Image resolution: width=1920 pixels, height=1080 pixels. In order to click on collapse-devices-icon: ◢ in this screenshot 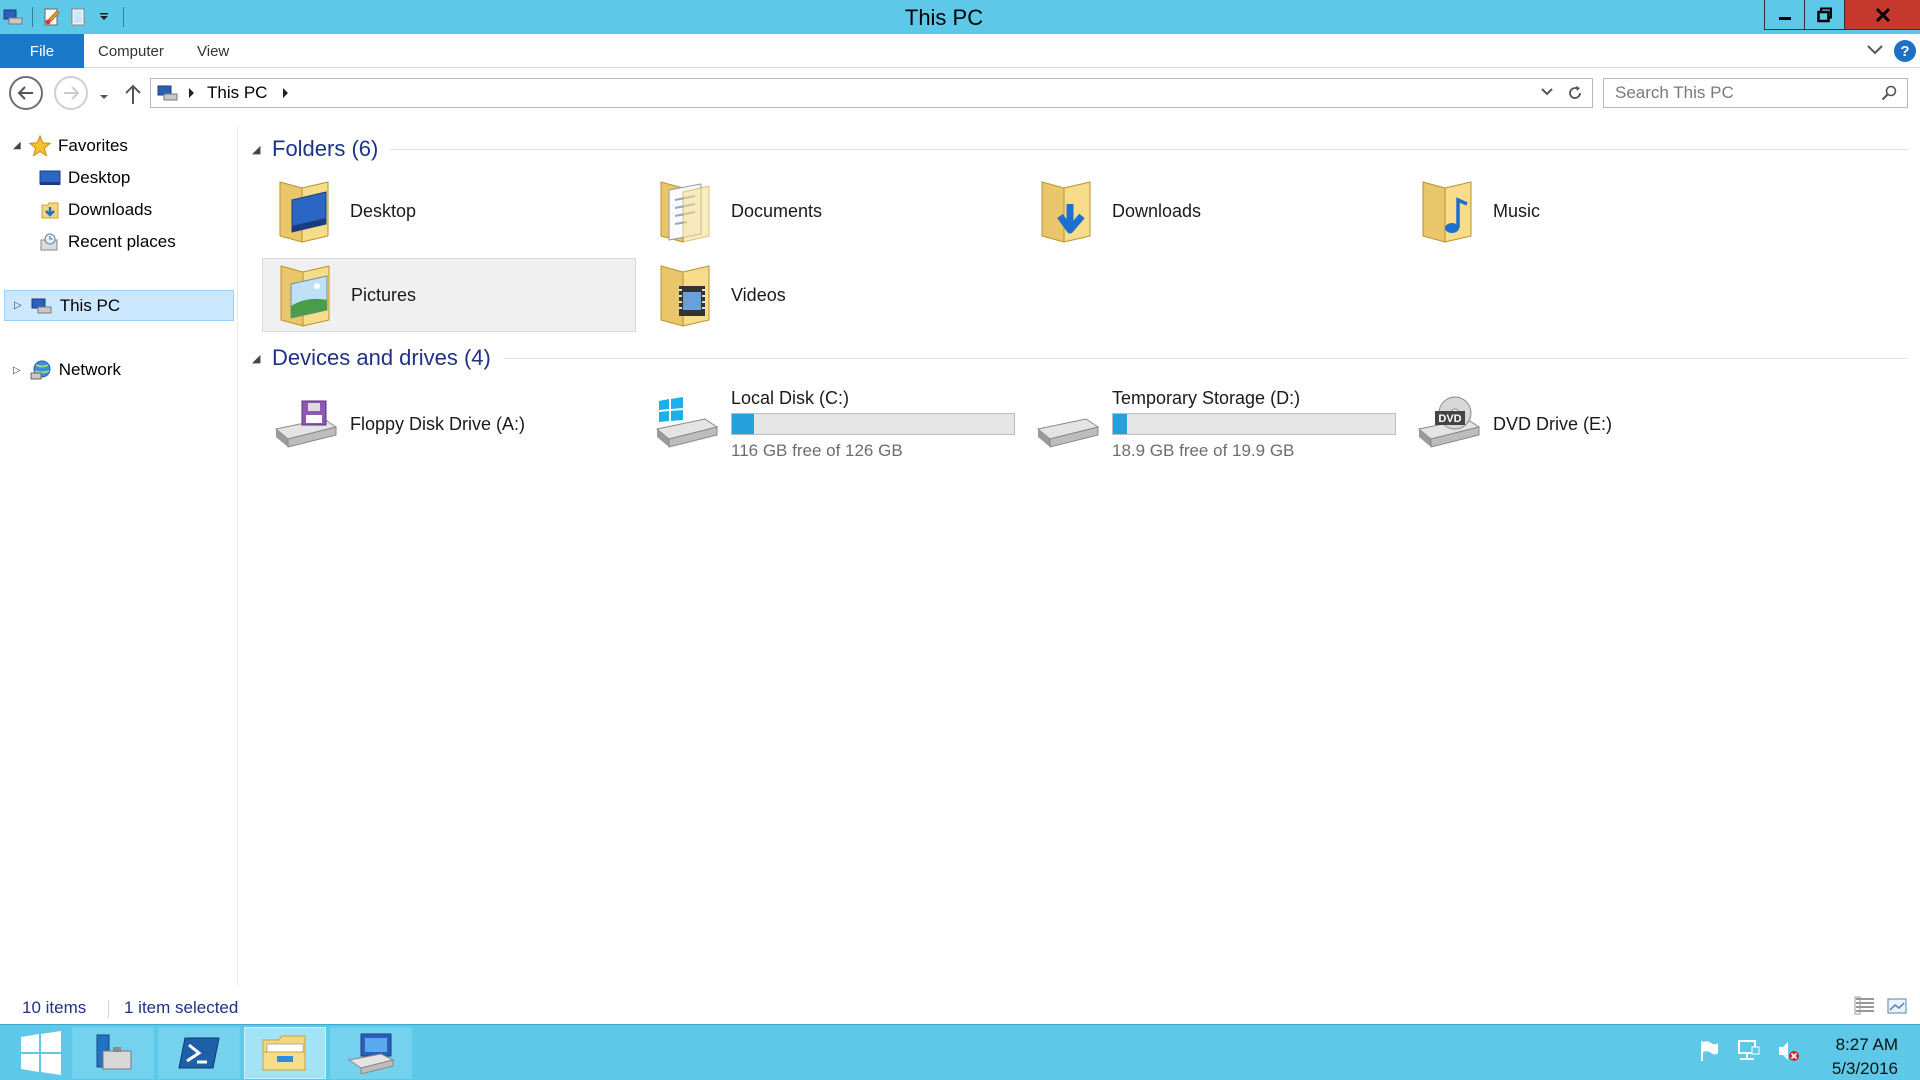, I will do `click(262, 358)`.